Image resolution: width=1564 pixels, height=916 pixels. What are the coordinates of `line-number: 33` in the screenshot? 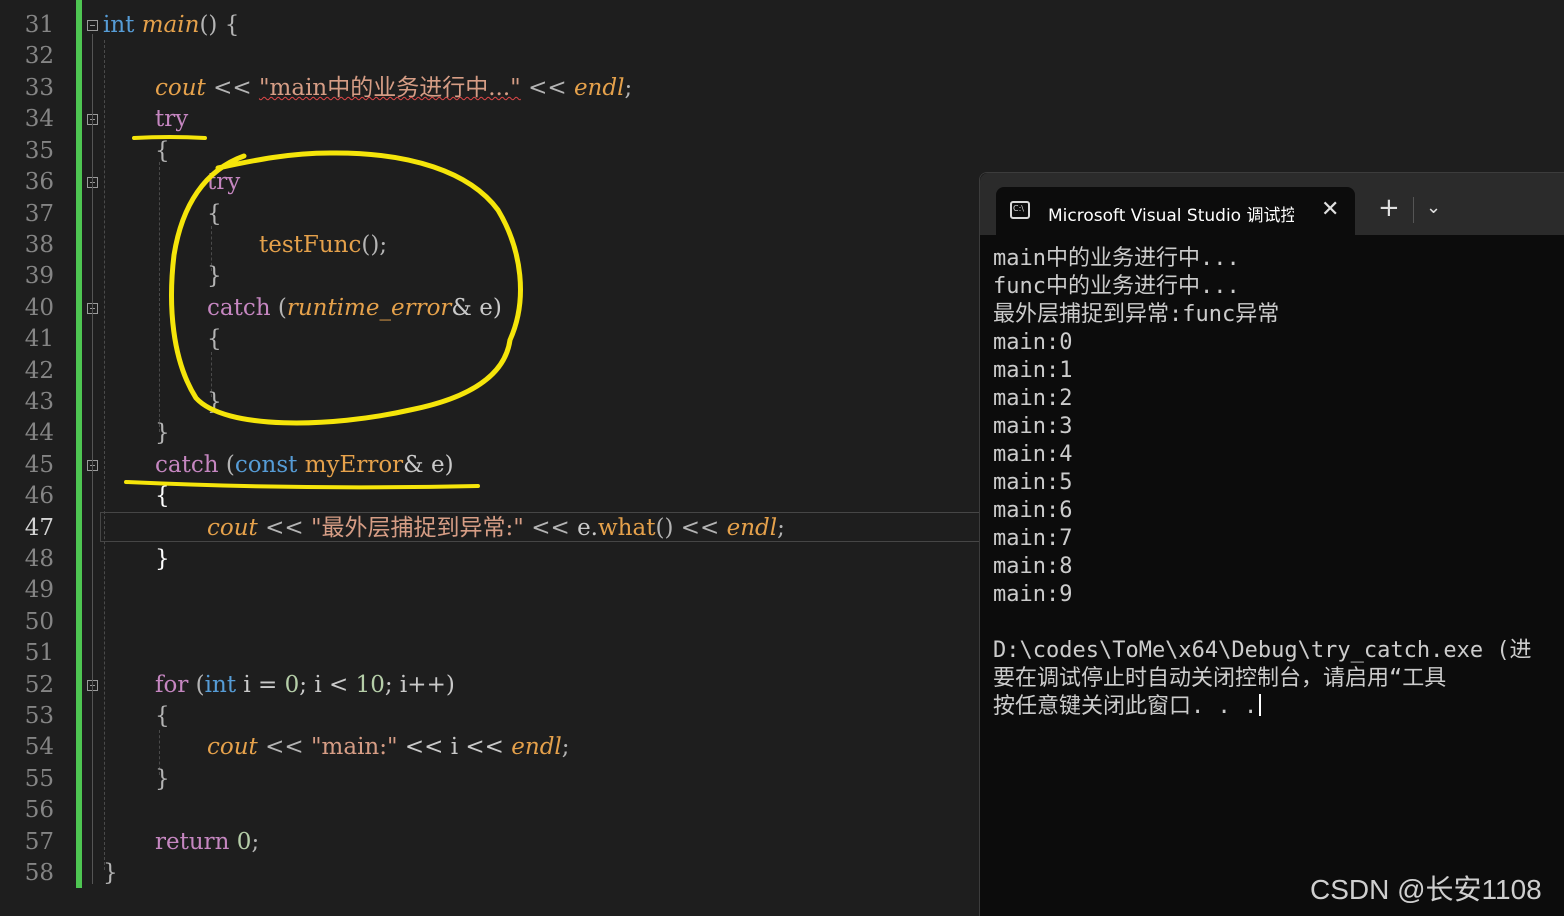 It's located at (39, 88).